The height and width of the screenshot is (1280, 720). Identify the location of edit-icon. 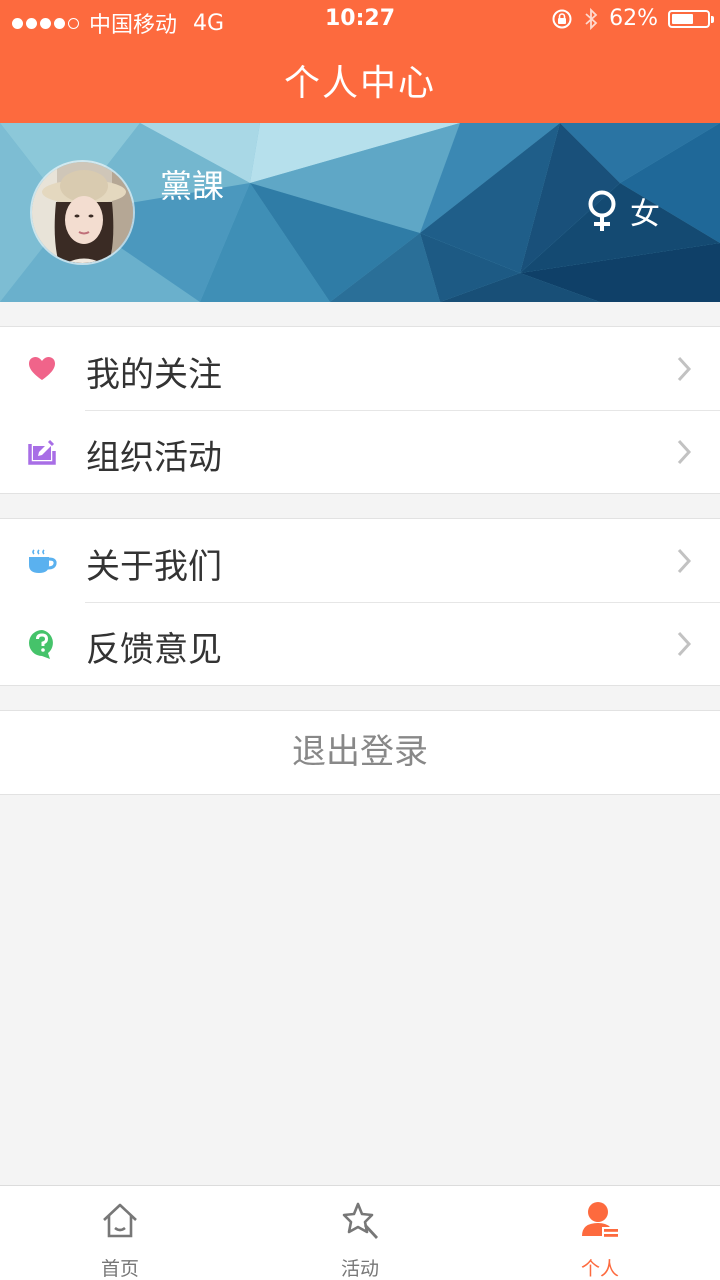
(42, 452).